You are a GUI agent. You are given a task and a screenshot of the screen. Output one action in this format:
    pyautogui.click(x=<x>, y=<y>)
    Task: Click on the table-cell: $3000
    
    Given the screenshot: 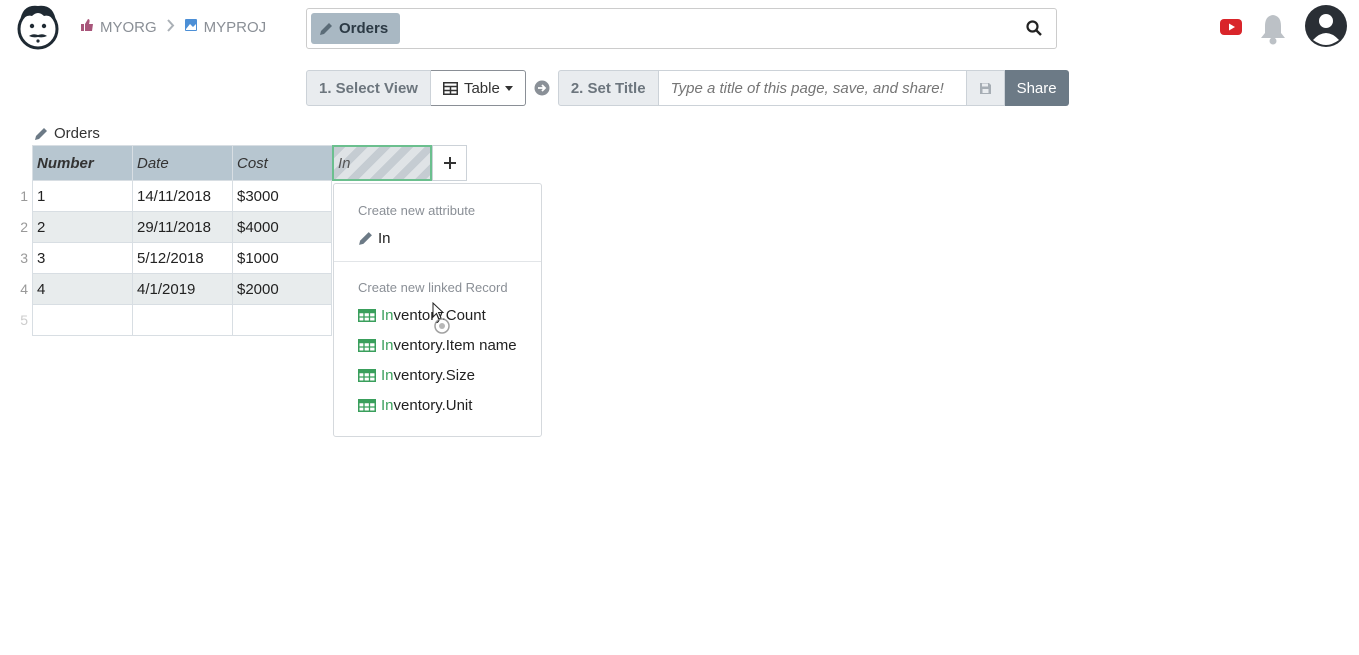 What is the action you would take?
    pyautogui.click(x=282, y=196)
    